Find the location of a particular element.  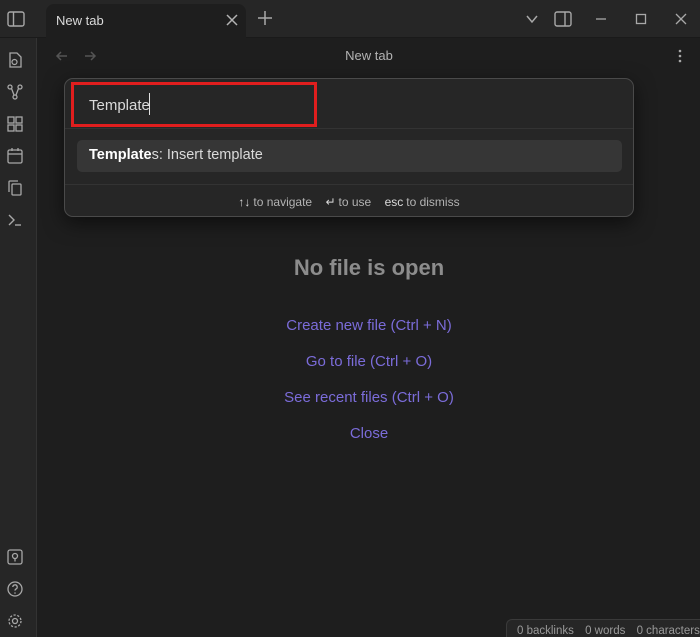

terminal-icon is located at coordinates (15, 220).